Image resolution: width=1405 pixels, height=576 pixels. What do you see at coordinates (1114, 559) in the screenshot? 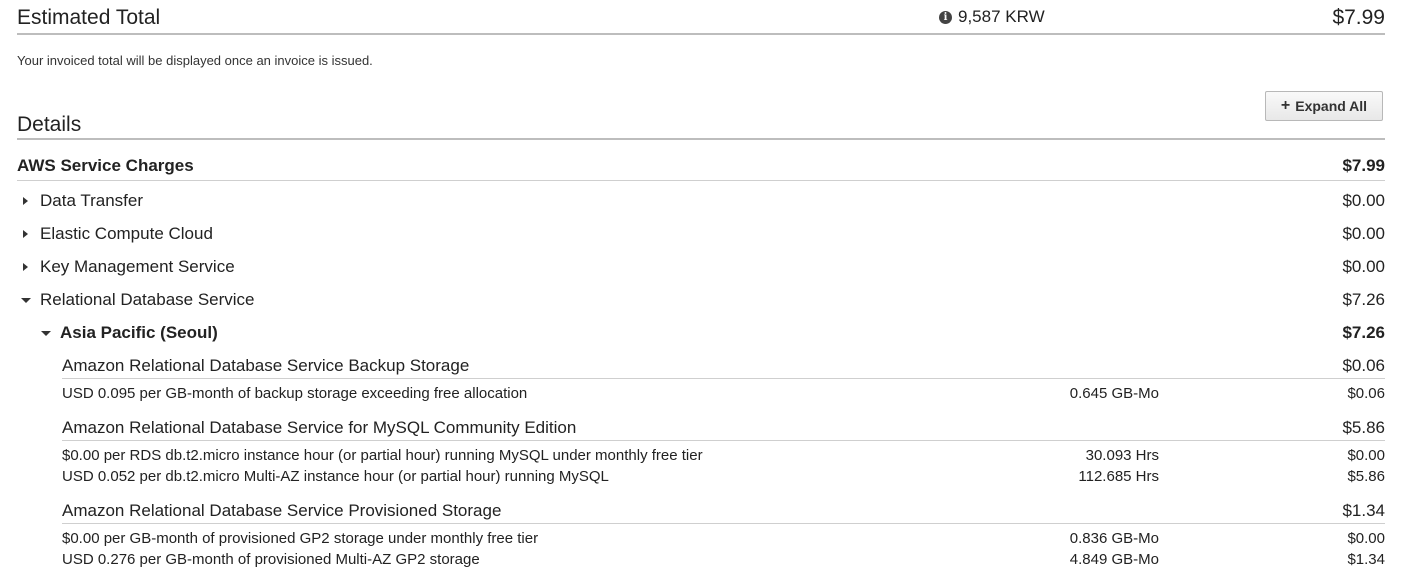
I see `line-item-usage: 4.849 GB-Mo` at bounding box center [1114, 559].